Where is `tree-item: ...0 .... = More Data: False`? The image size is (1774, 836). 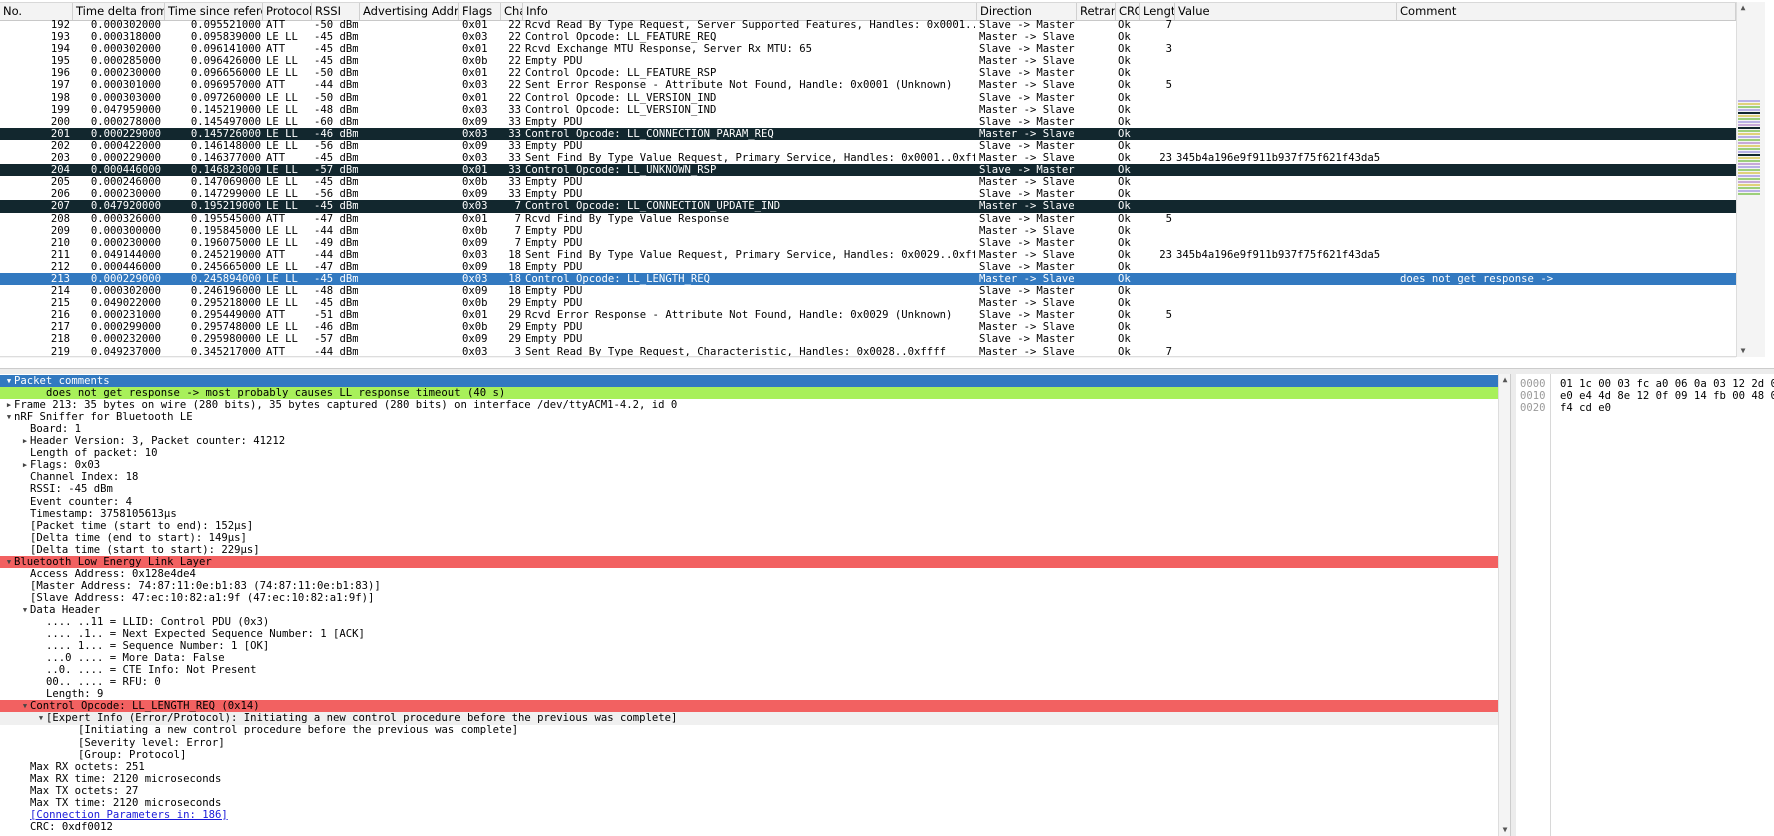 tree-item: ...0 .... = More Data: False is located at coordinates (749, 658).